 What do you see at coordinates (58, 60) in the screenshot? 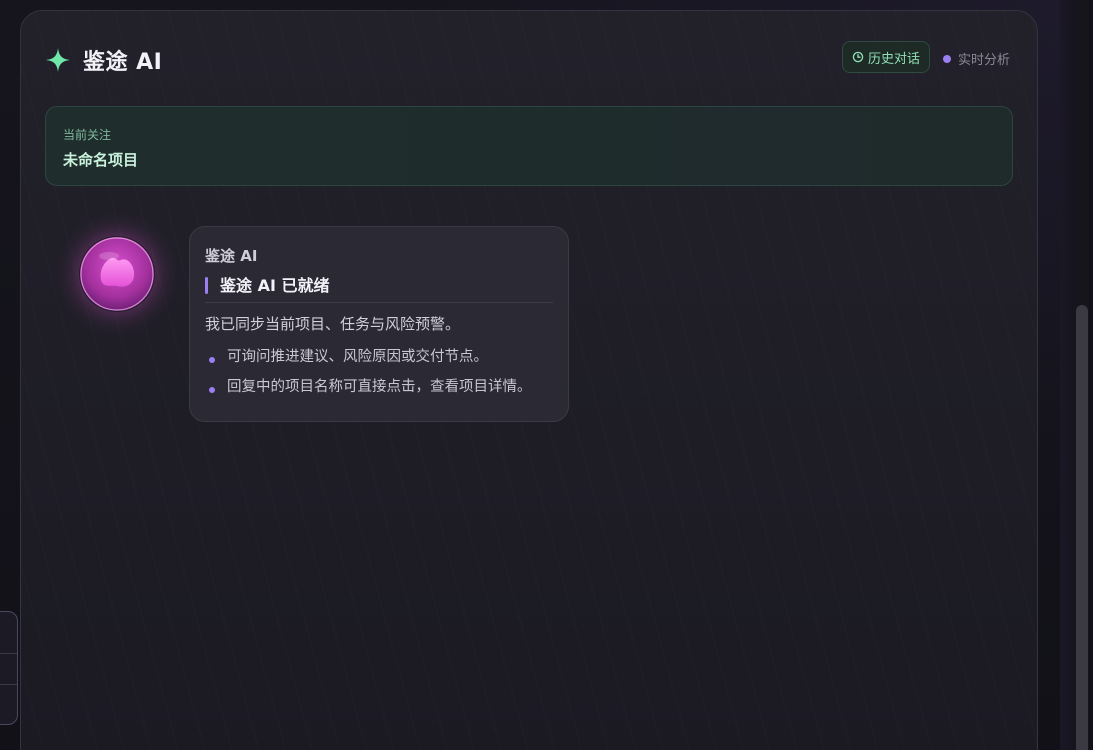
I see `sparkle-icon` at bounding box center [58, 60].